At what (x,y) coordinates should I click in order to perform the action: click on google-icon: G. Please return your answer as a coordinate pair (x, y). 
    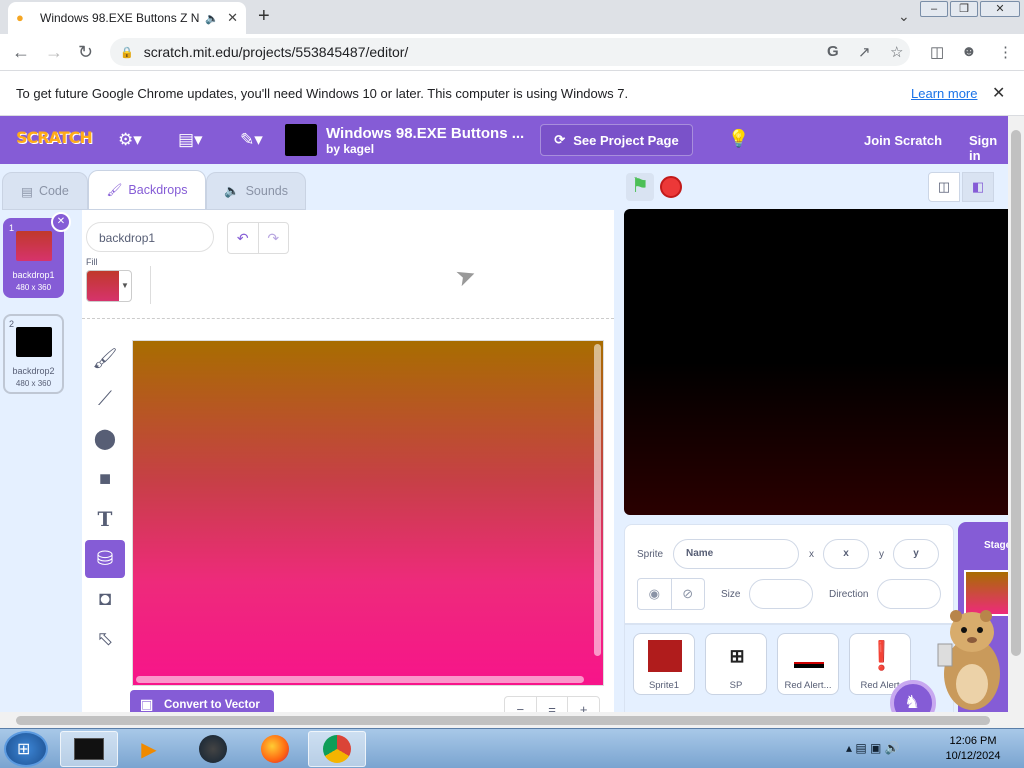
    Looking at the image, I should click on (833, 51).